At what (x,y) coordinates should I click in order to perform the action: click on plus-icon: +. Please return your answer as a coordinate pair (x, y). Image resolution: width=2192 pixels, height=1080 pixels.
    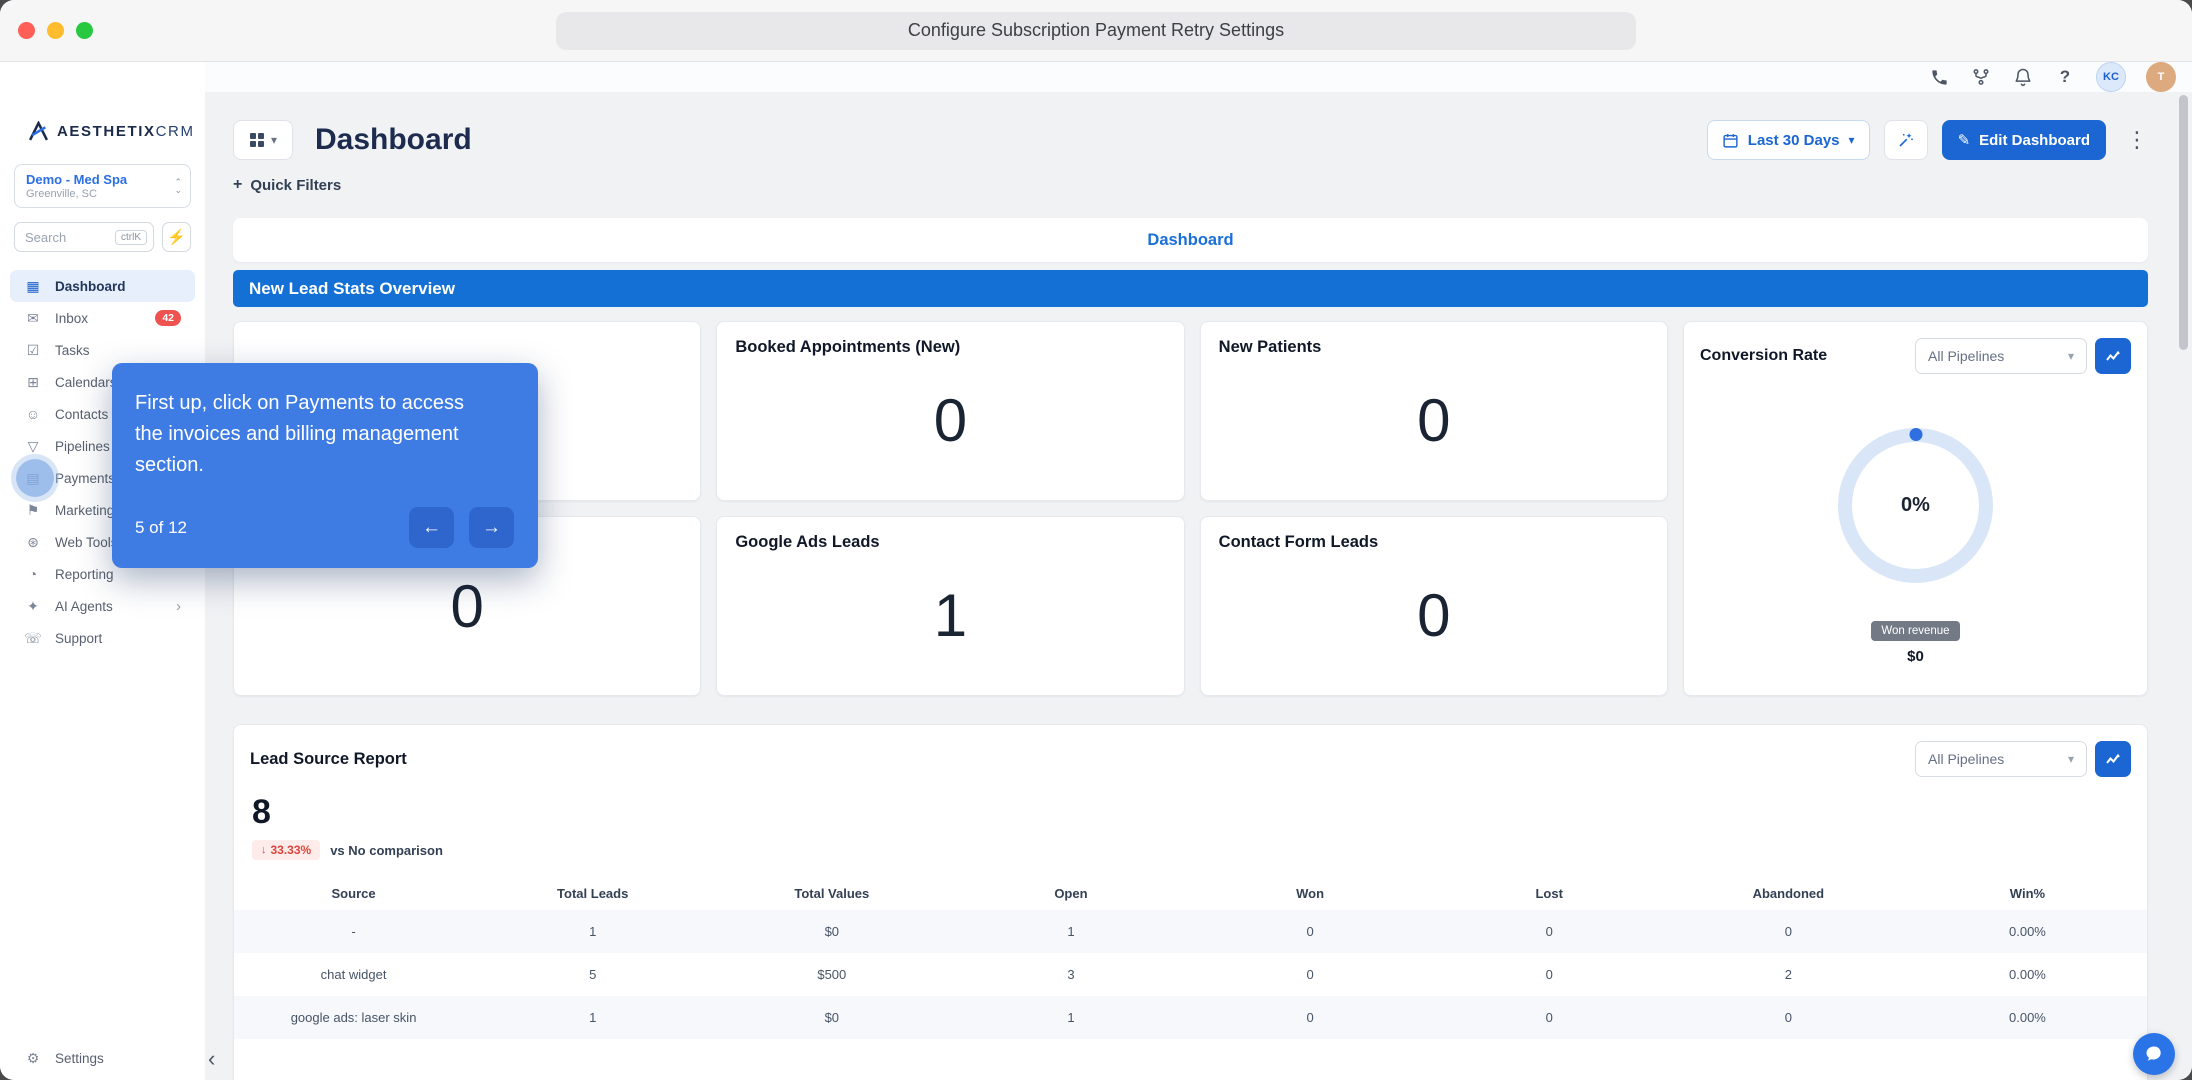
    Looking at the image, I should click on (238, 184).